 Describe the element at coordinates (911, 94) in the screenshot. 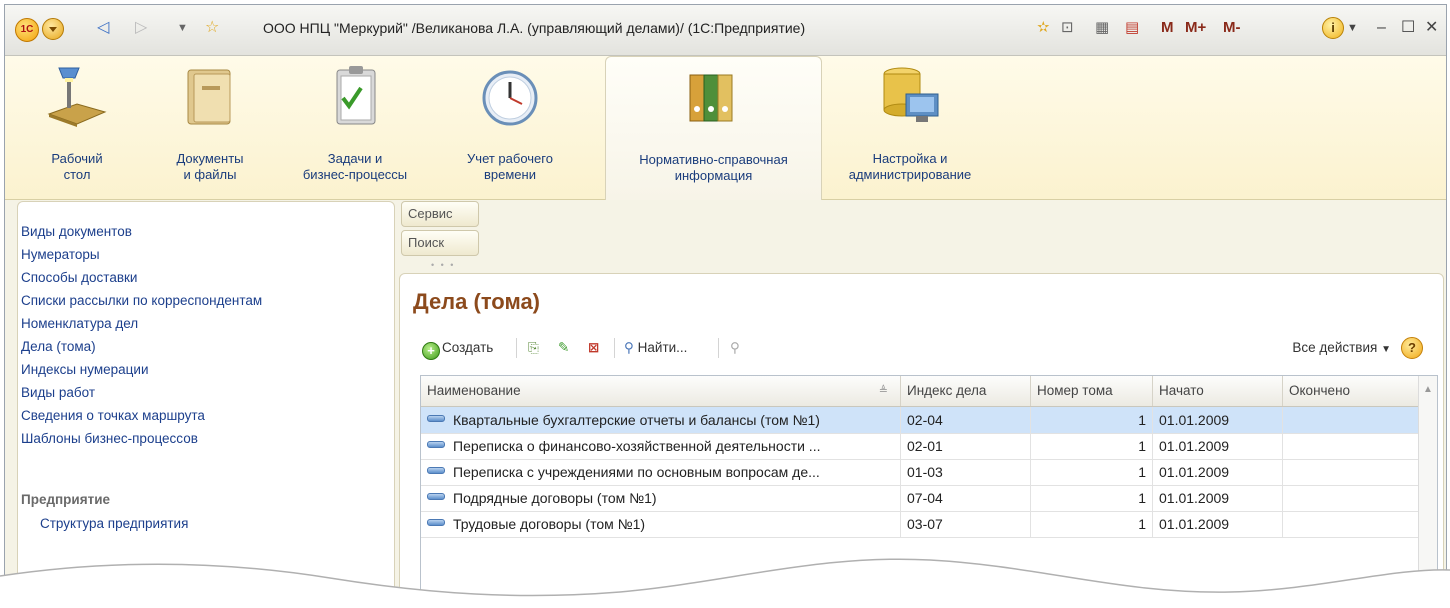

I see `database-monitor-icon` at that location.